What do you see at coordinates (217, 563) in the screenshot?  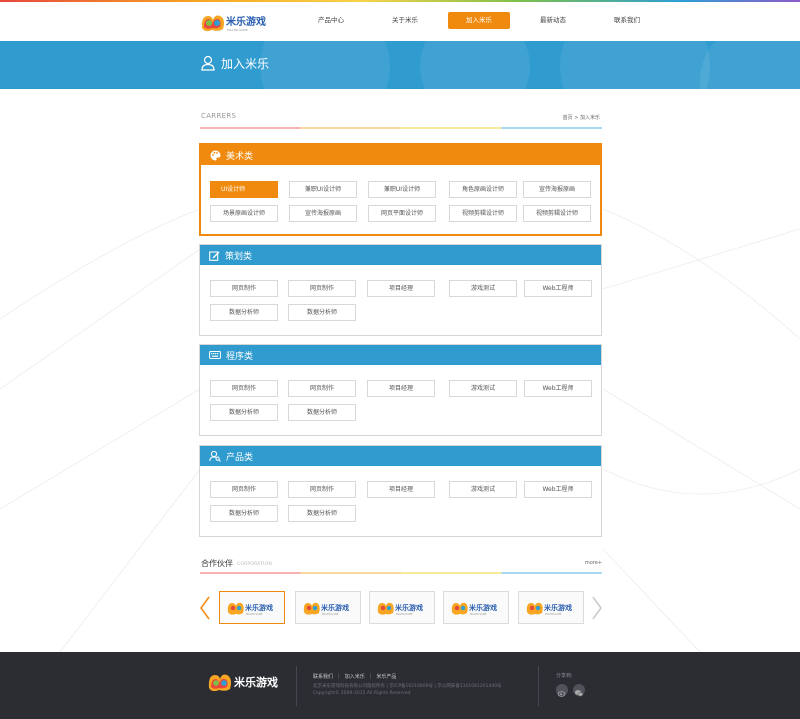 I see `partners-title: 合作伙伴` at bounding box center [217, 563].